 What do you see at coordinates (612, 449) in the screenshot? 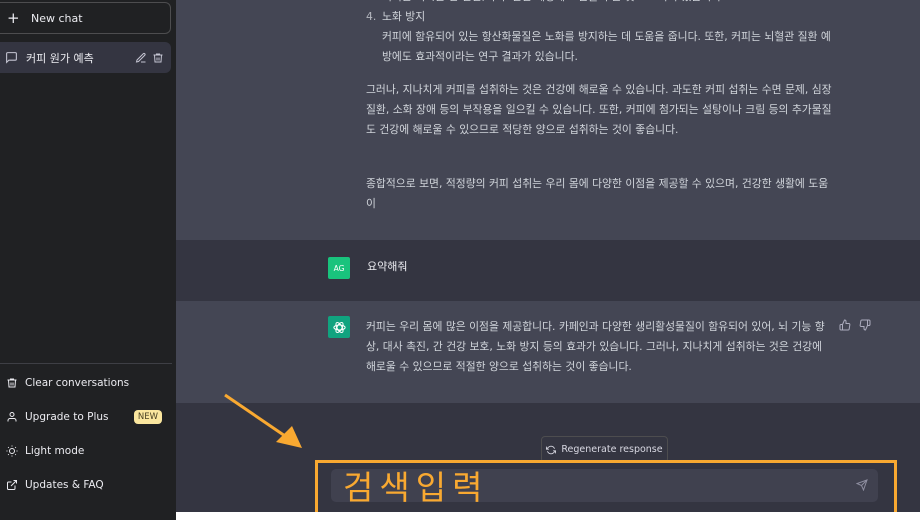
I see `regenerate-label: Regenerate response` at bounding box center [612, 449].